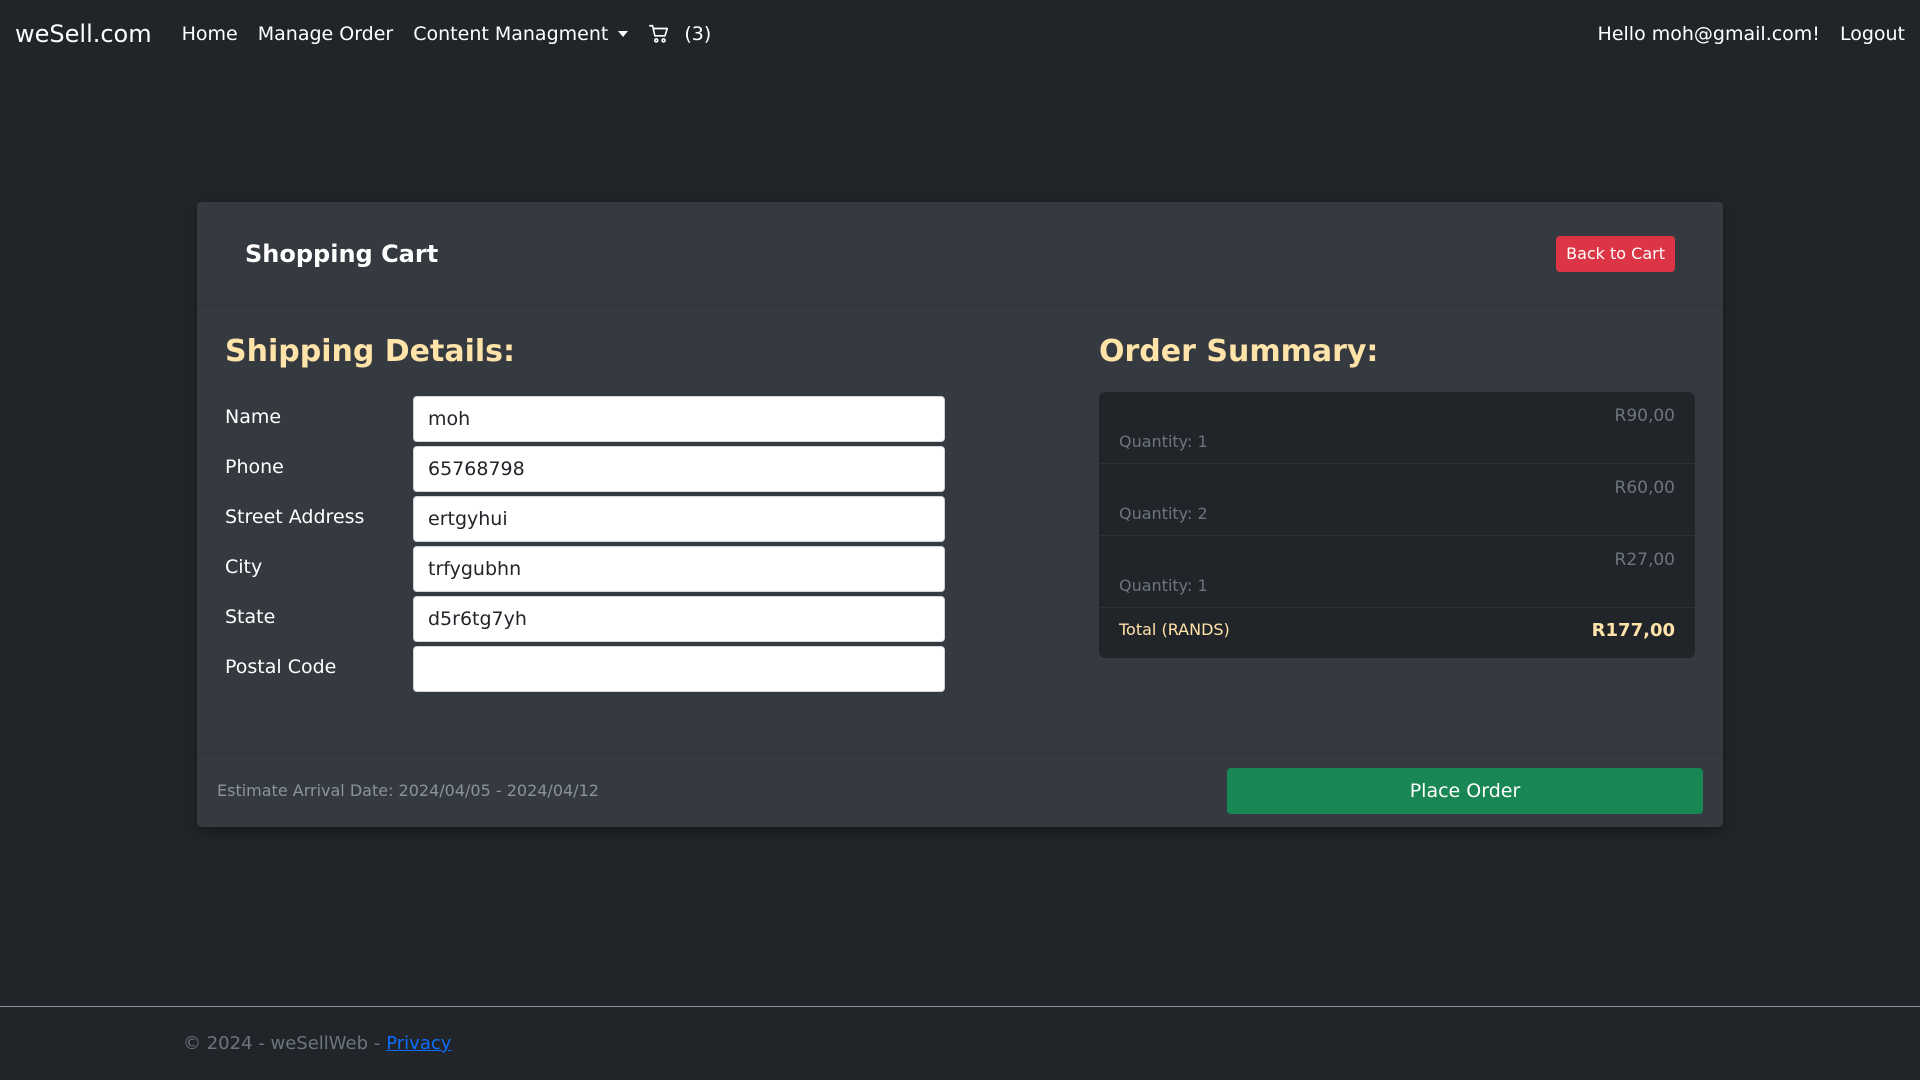  What do you see at coordinates (1644, 416) in the screenshot?
I see `item-price: R90,00` at bounding box center [1644, 416].